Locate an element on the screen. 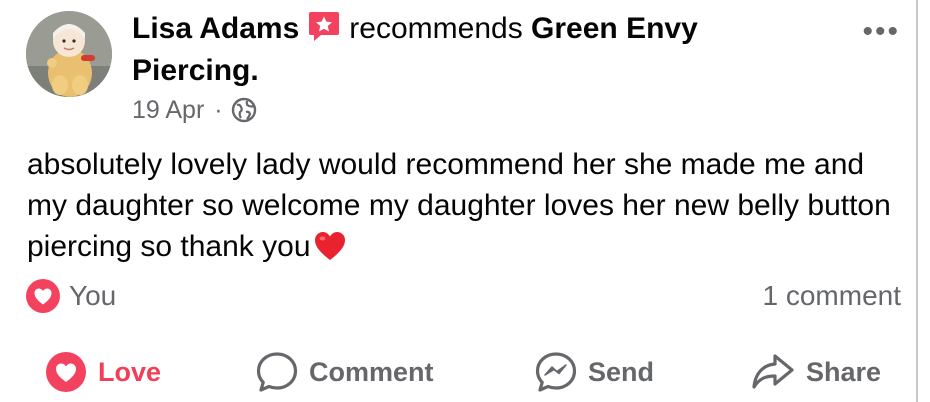  recommendation-icon is located at coordinates (324, 26).